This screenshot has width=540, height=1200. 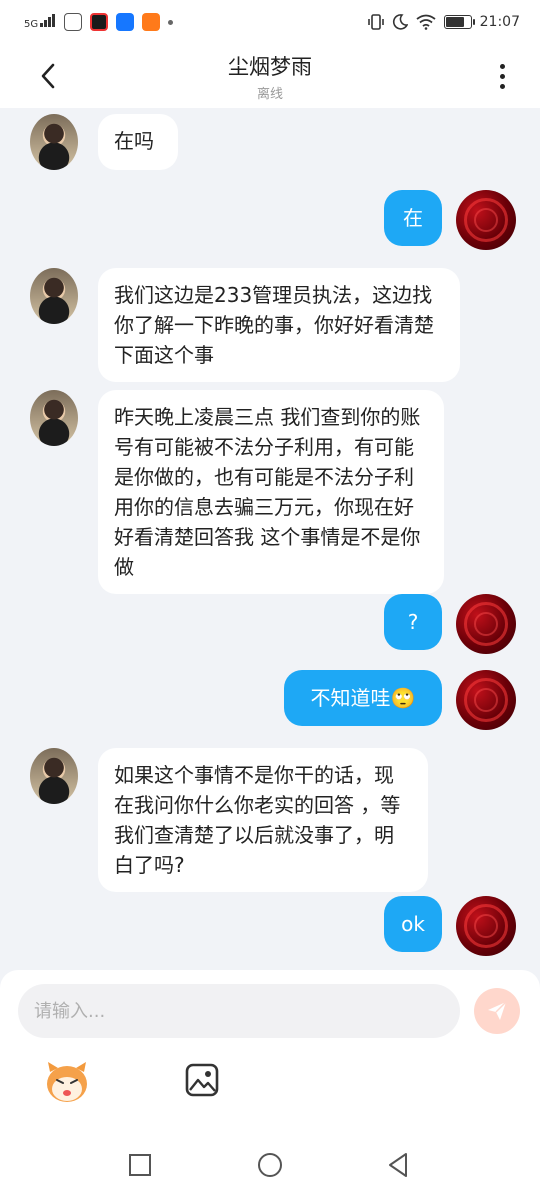 What do you see at coordinates (239, 1011) in the screenshot?
I see `message-input` at bounding box center [239, 1011].